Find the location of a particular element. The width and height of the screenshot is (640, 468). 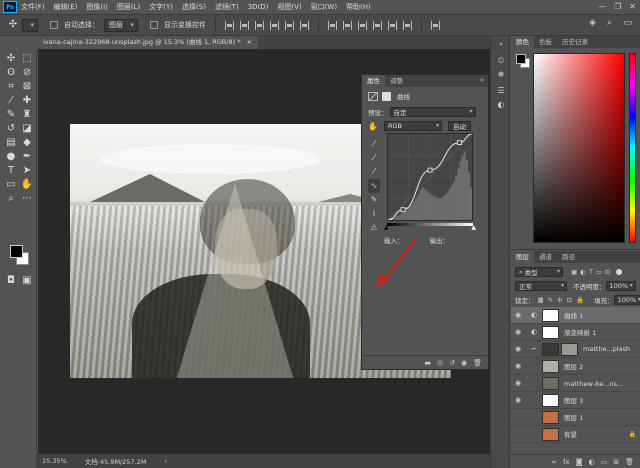

hue-slider is located at coordinates (632, 148).